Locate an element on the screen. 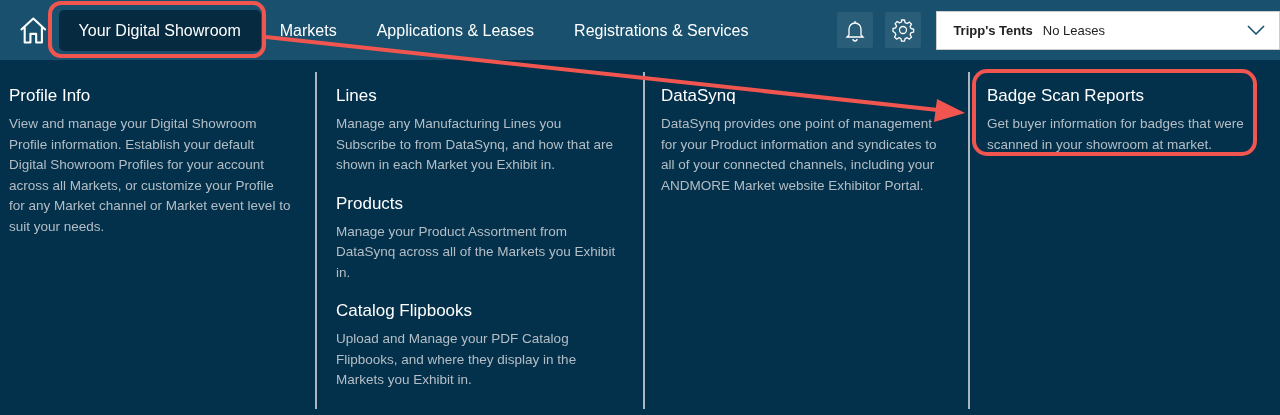 The height and width of the screenshot is (415, 1280). nav-tab: Markets is located at coordinates (308, 30).